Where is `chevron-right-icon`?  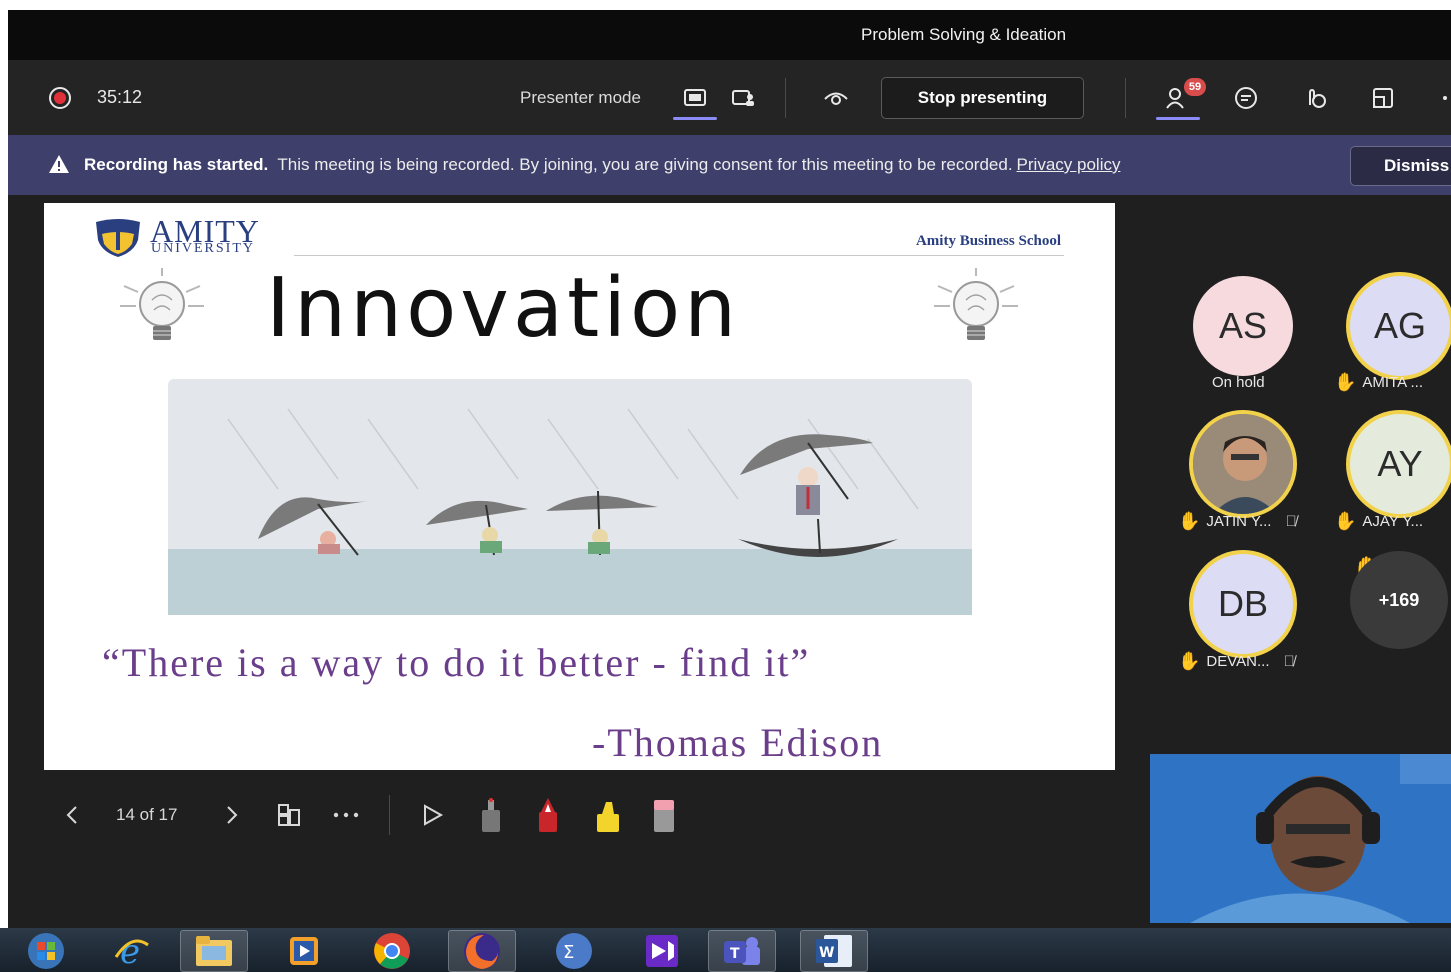 chevron-right-icon is located at coordinates (232, 815).